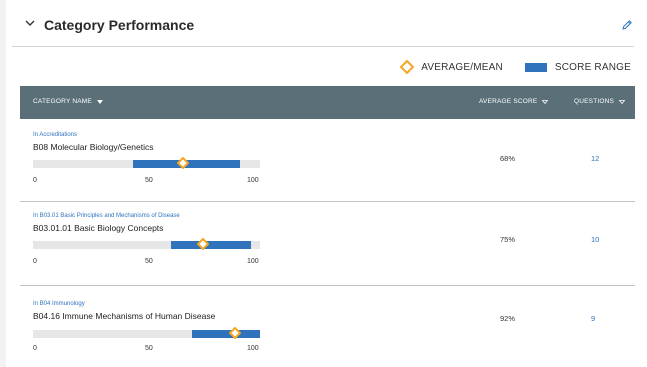 The width and height of the screenshot is (647, 367). Describe the element at coordinates (593, 318) in the screenshot. I see `question-count-link: 9` at that location.